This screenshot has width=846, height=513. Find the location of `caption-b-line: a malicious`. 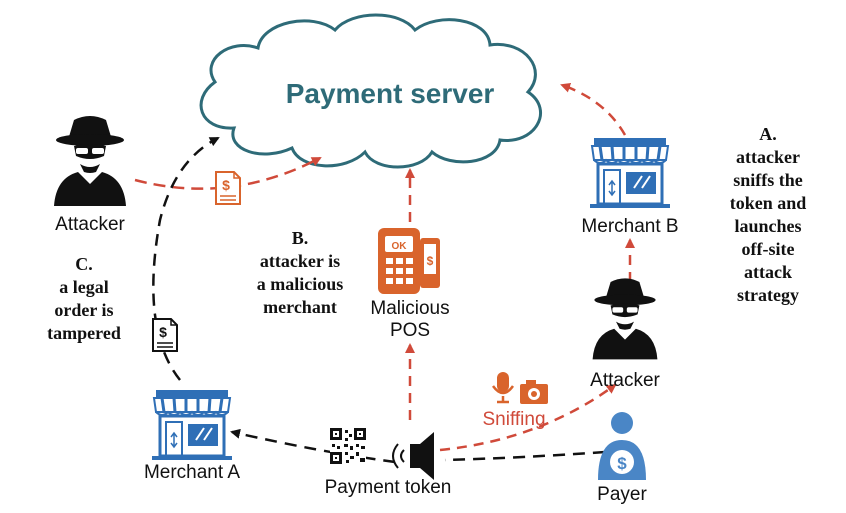

caption-b-line: a malicious is located at coordinates (300, 284).